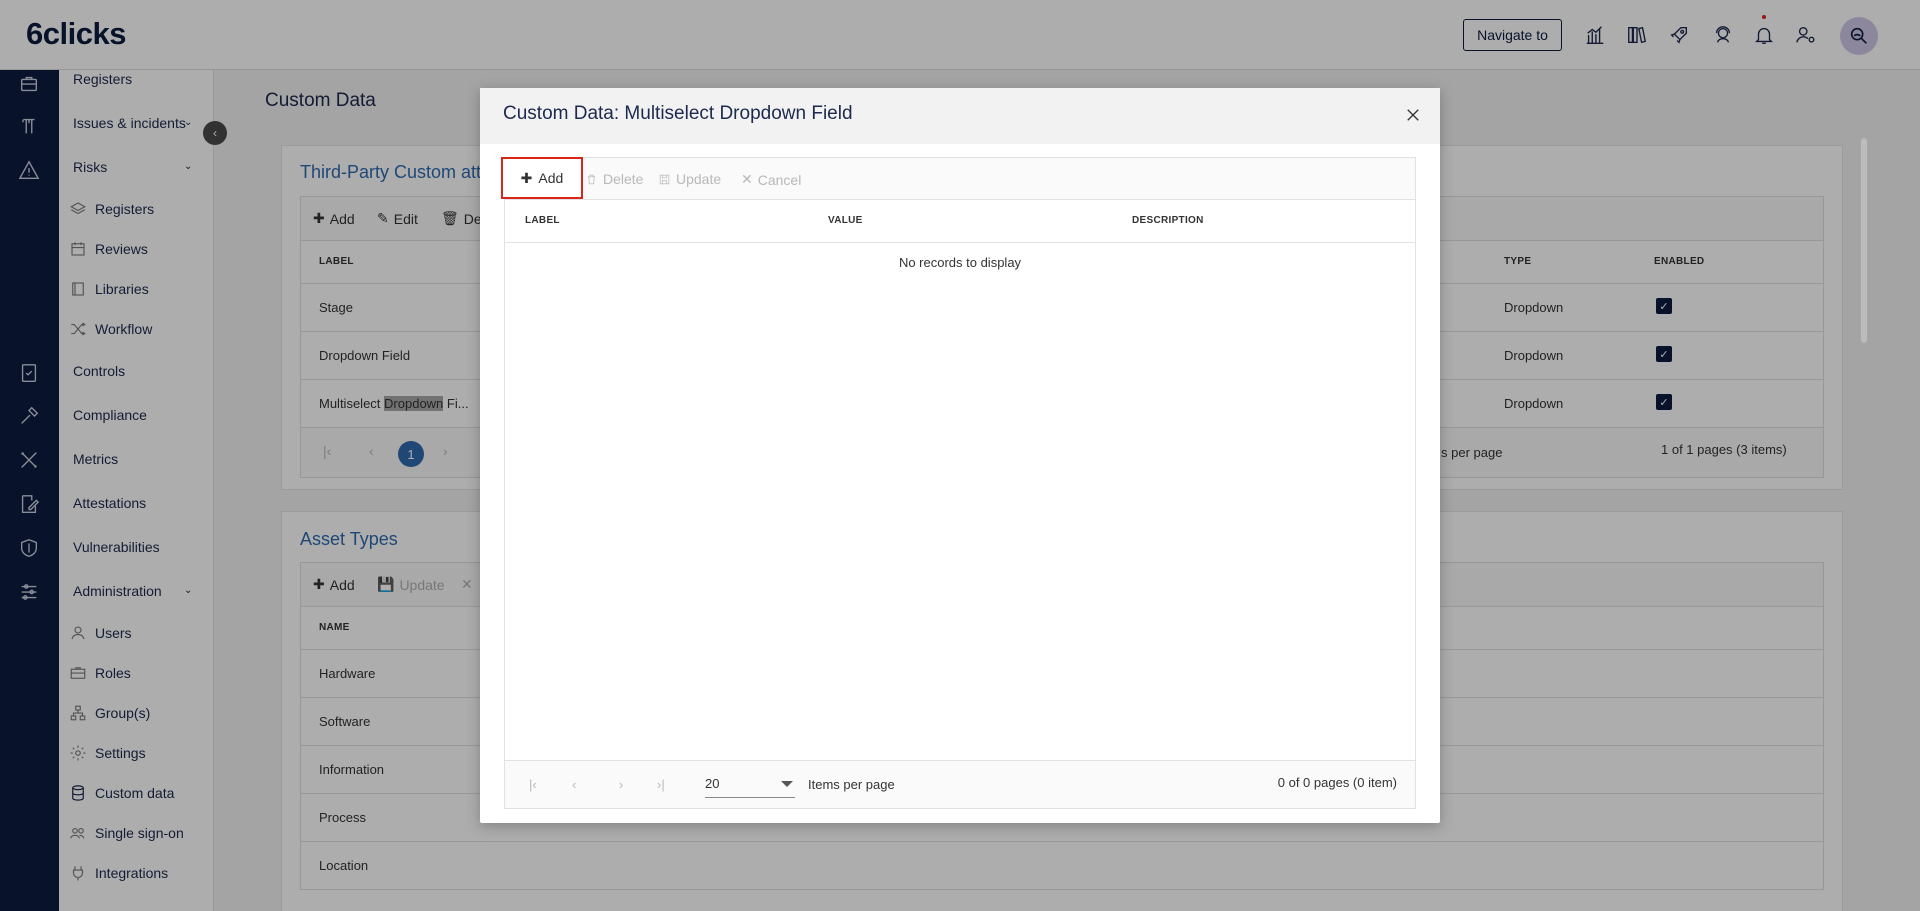 Image resolution: width=1920 pixels, height=911 pixels. What do you see at coordinates (1864, 240) in the screenshot?
I see `page-scrollbar` at bounding box center [1864, 240].